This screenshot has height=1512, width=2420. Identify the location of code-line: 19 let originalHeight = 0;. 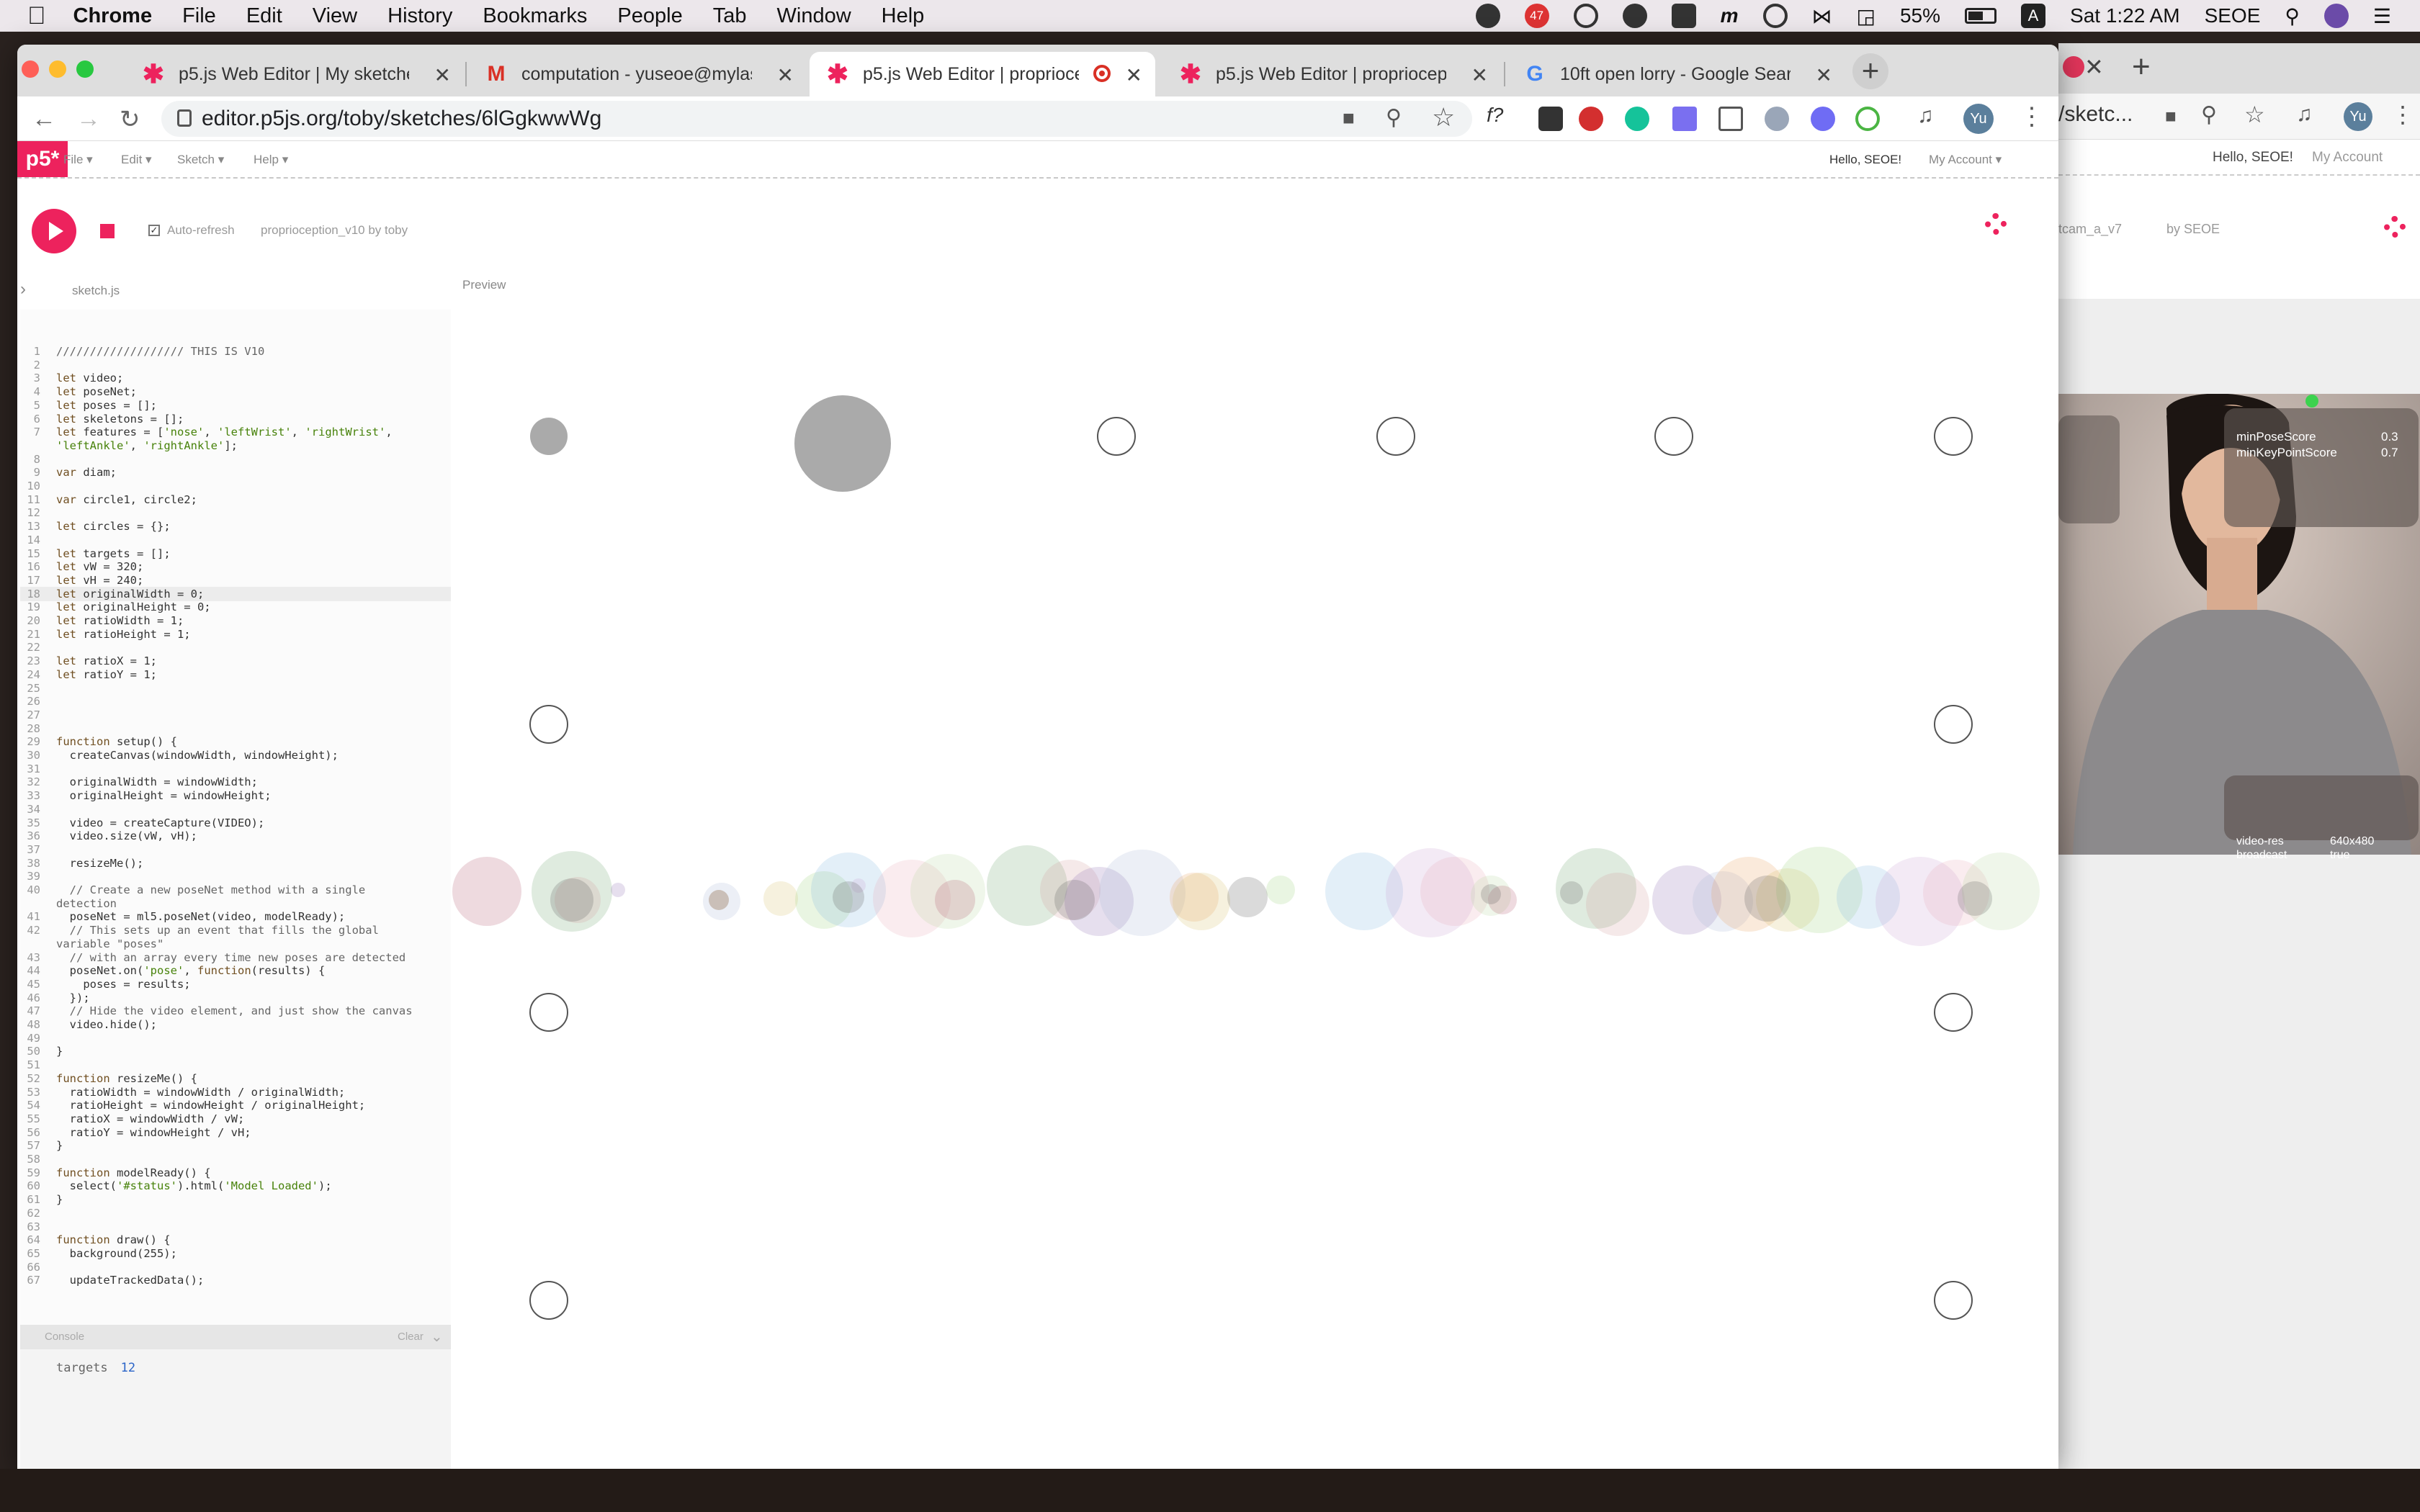
(235, 607).